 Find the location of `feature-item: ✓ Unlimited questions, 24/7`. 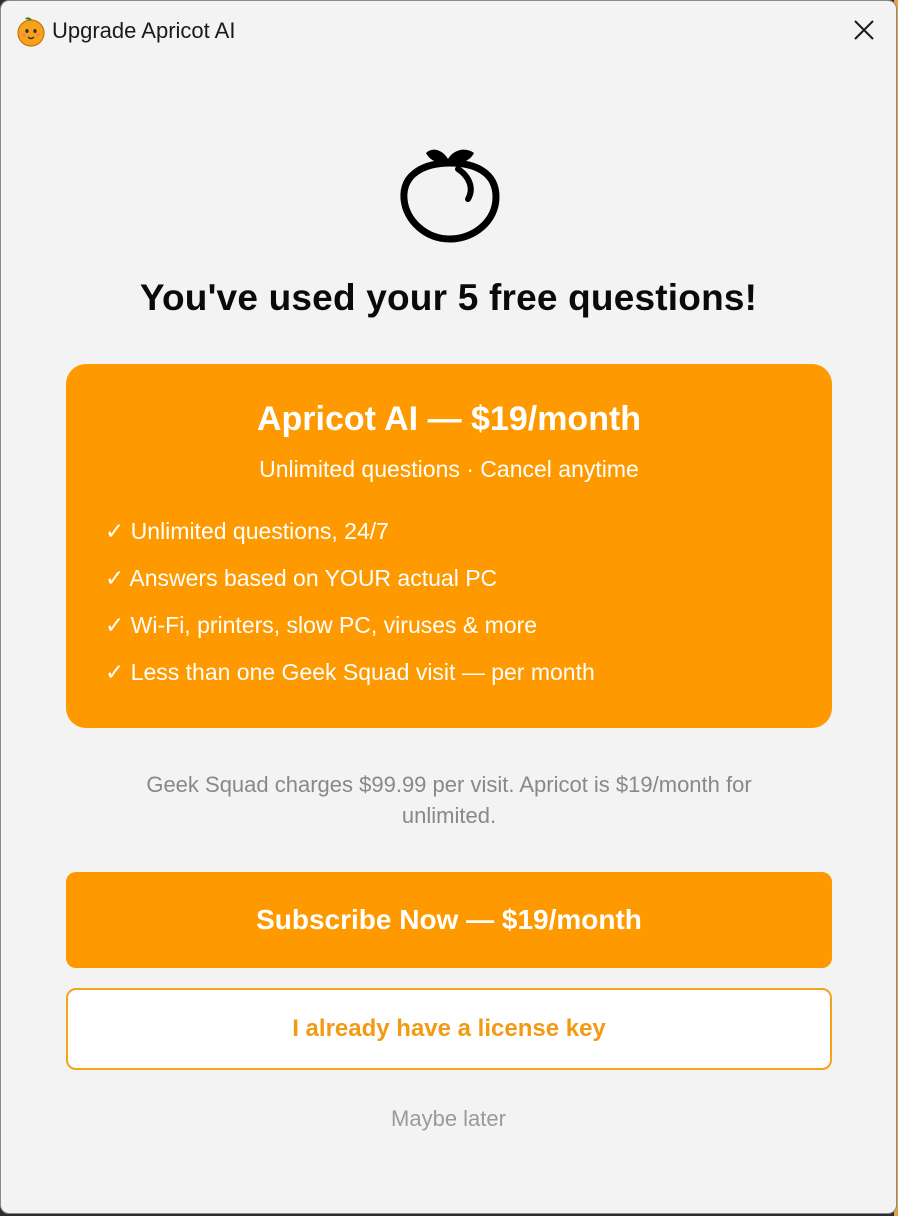

feature-item: ✓ Unlimited questions, 24/7 is located at coordinates (247, 531).